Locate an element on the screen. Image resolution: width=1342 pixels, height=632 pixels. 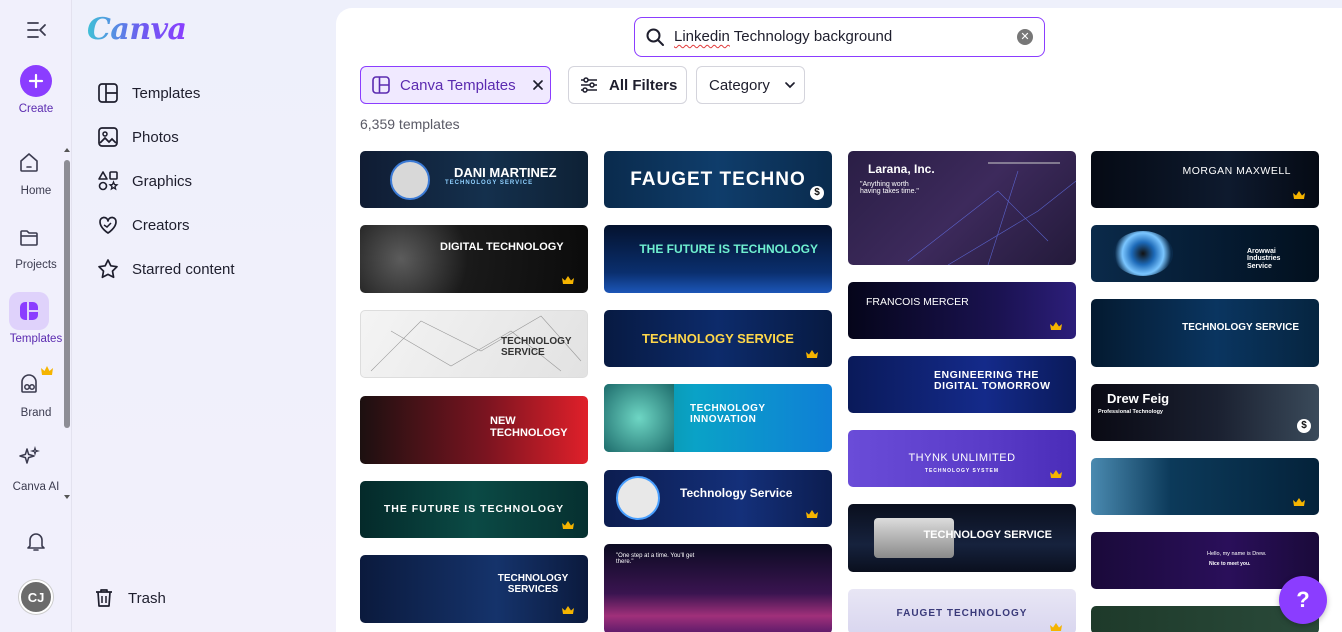
template-card: THYNK UNLIMITED TECHNOLOGY SYSTEM is located at coordinates (962, 458).